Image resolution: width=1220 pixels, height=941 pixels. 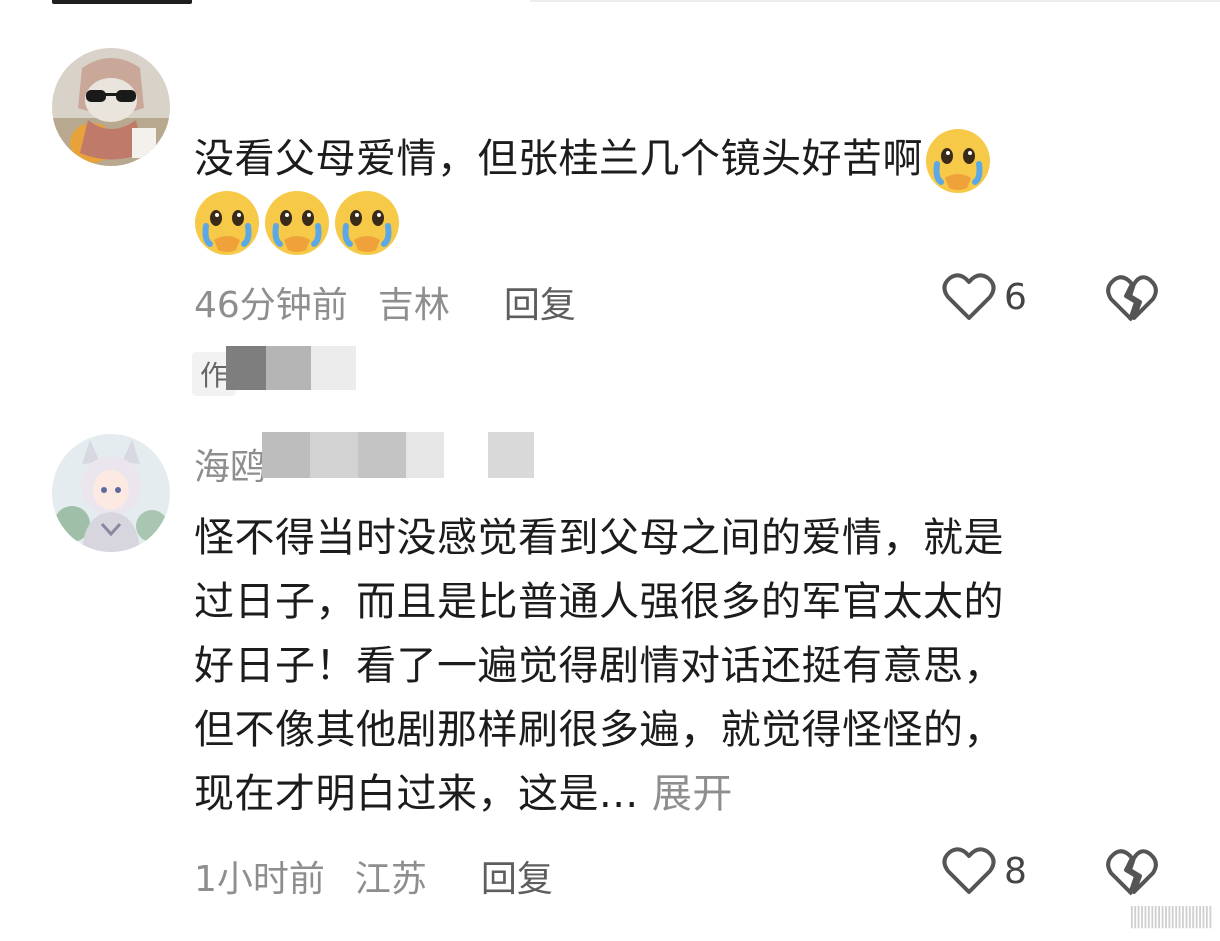 I want to click on emoji-row, so click(x=297, y=223).